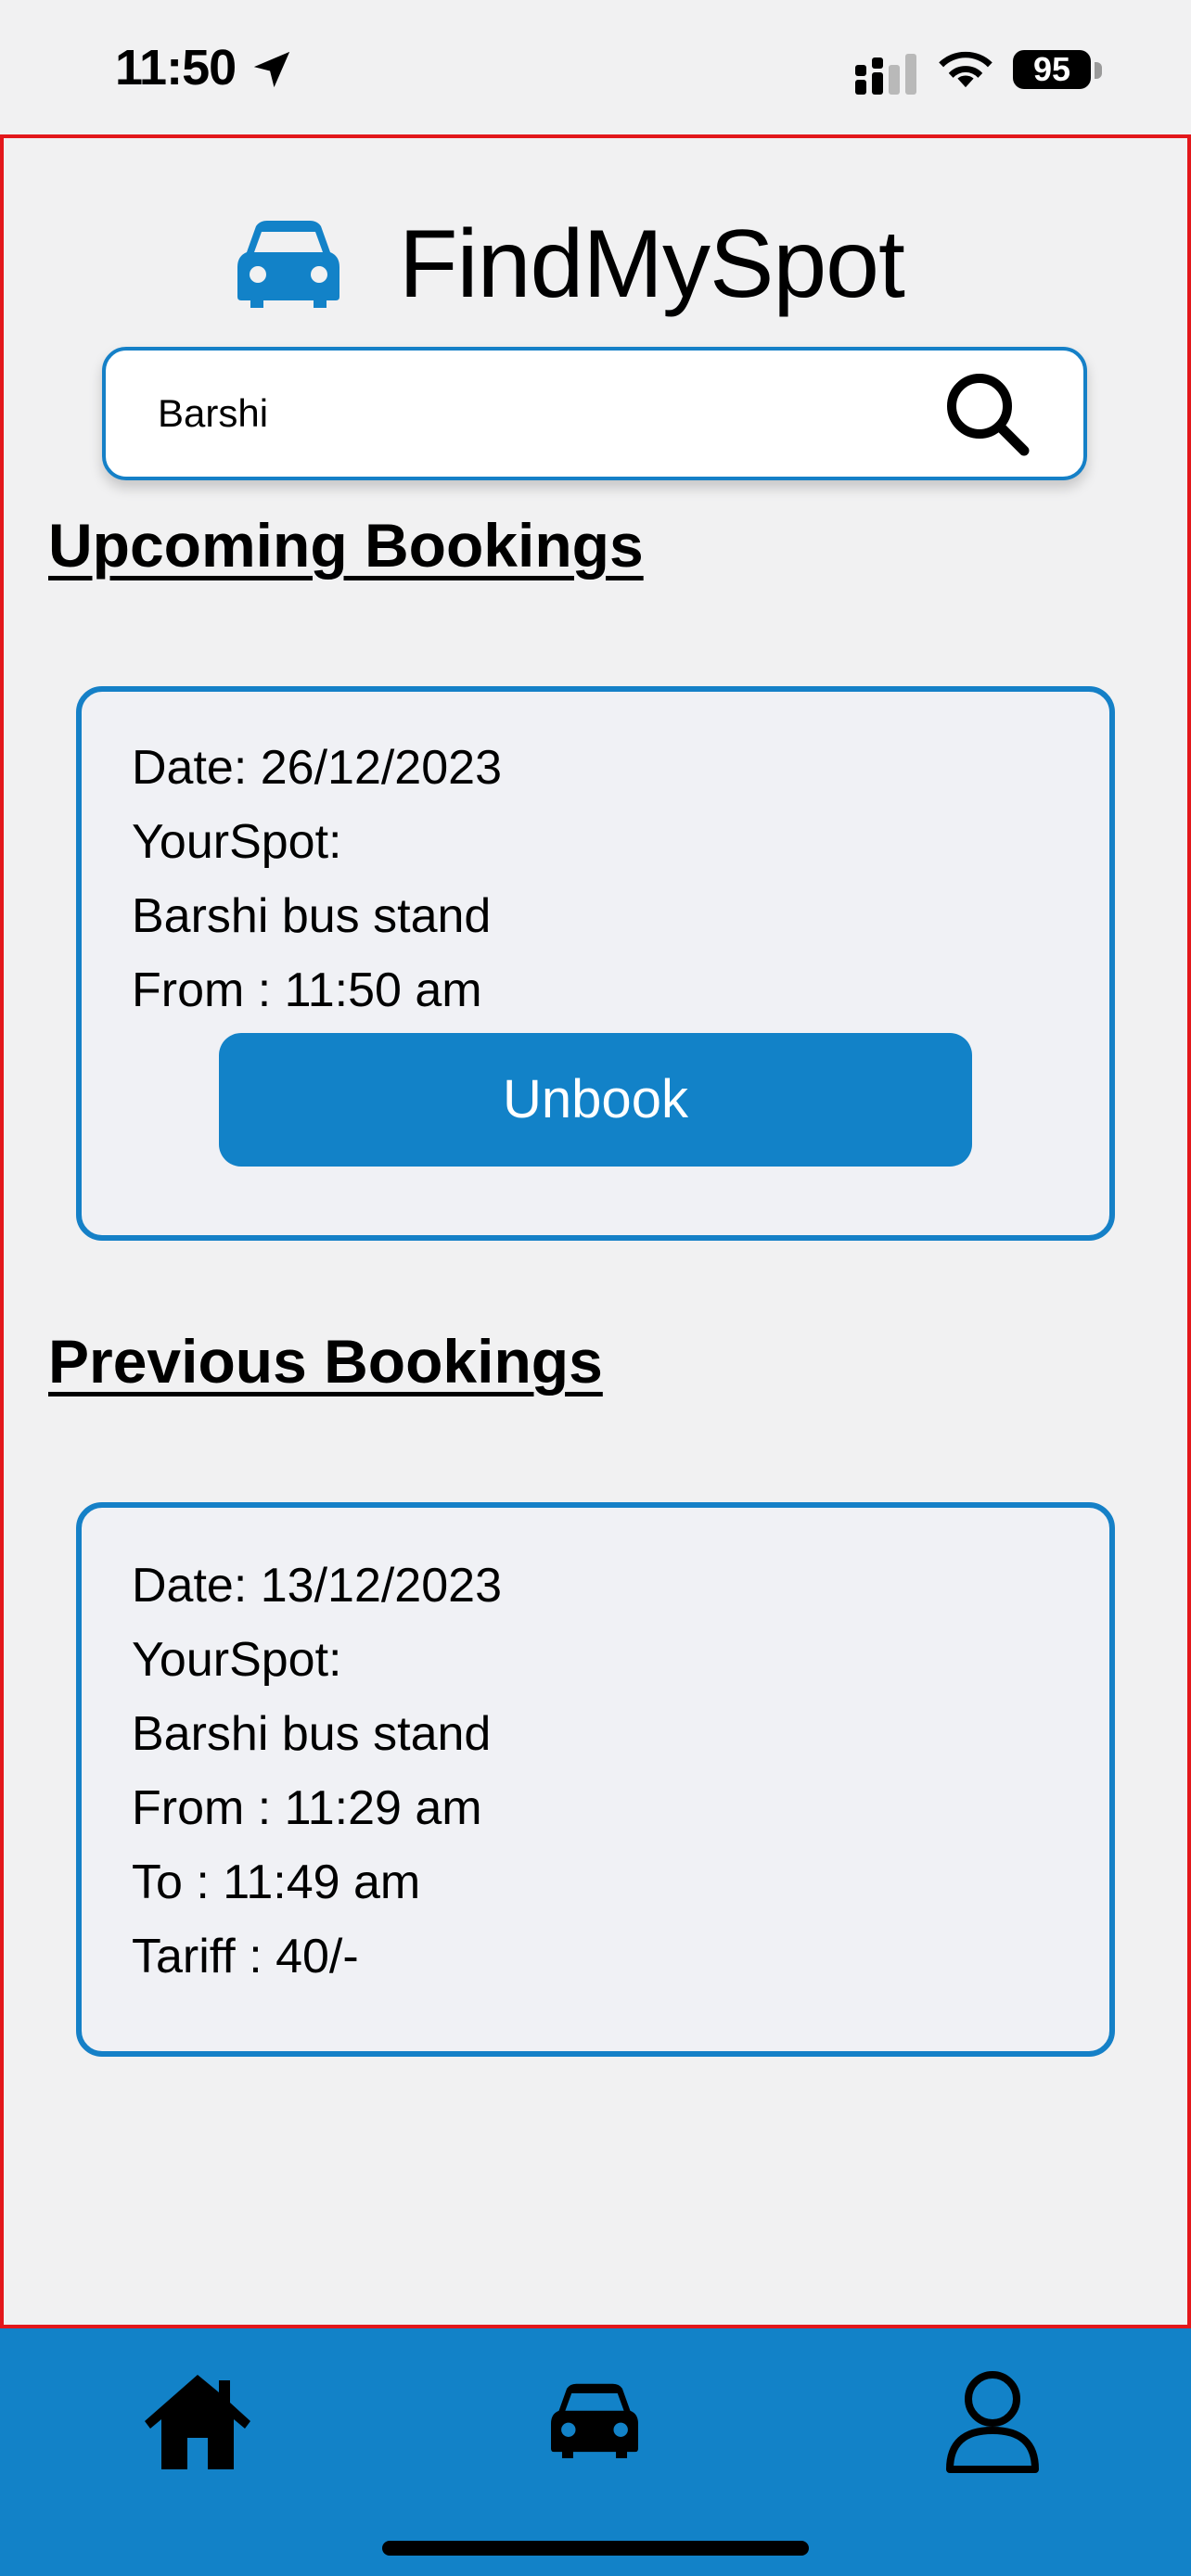 This screenshot has height=2576, width=1191. What do you see at coordinates (986, 413) in the screenshot?
I see `search-icon` at bounding box center [986, 413].